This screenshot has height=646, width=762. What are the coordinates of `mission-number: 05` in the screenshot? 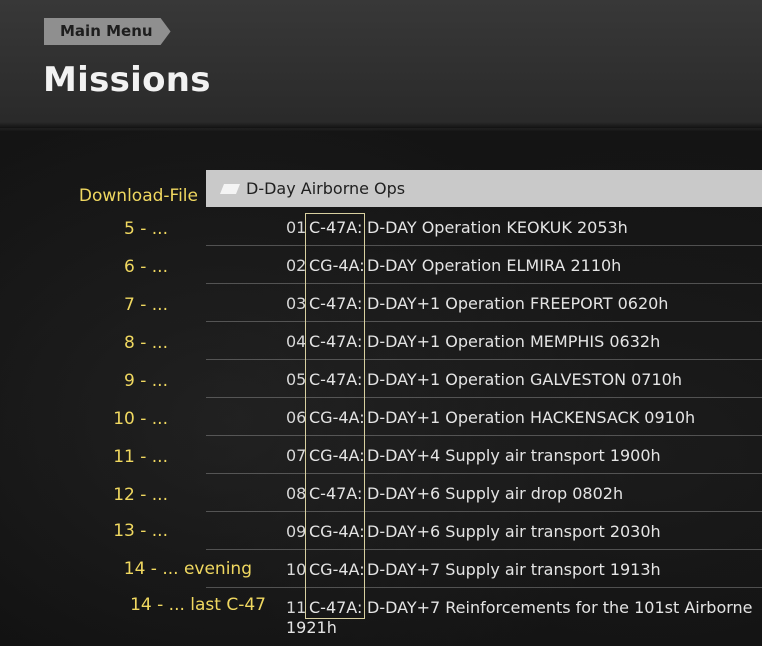 It's located at (296, 379).